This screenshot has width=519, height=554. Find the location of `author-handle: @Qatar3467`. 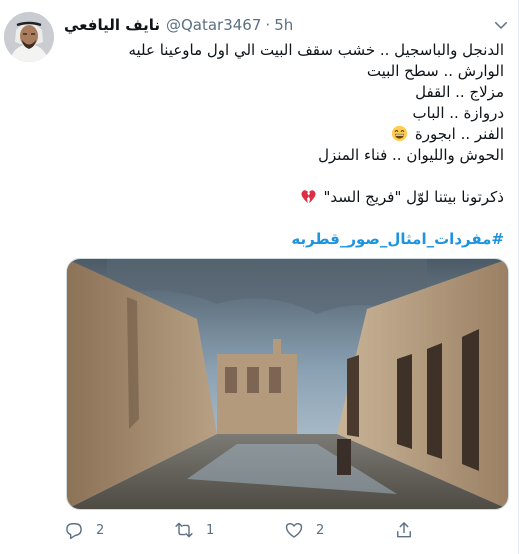

author-handle: @Qatar3467 is located at coordinates (213, 25).